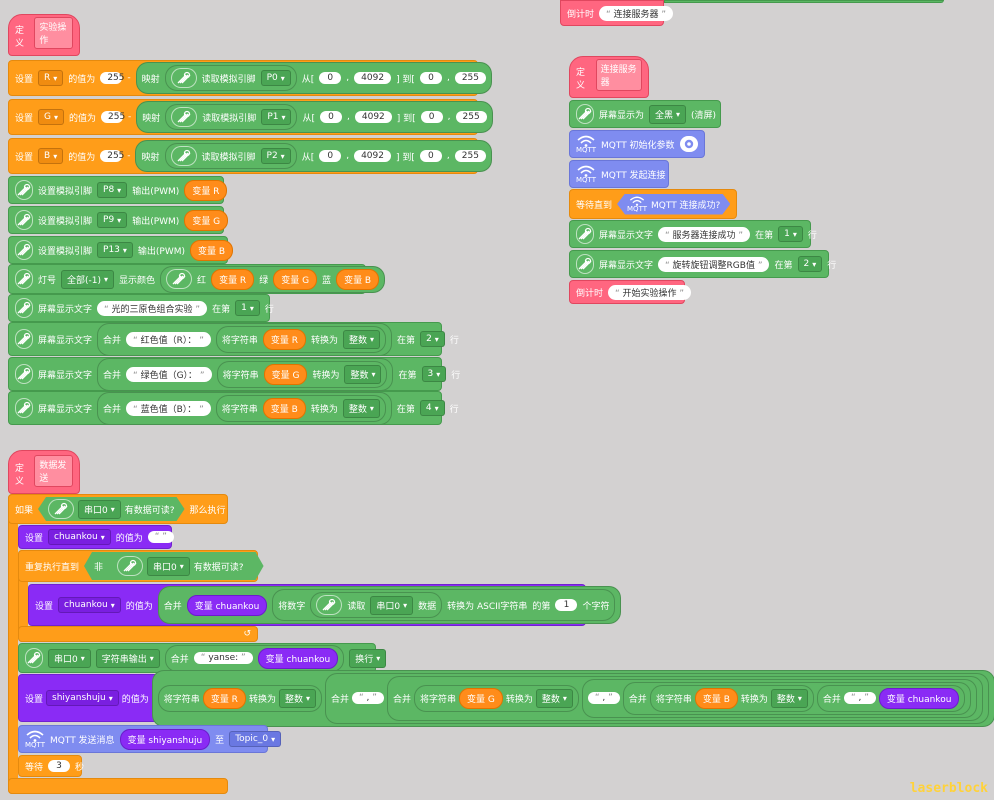  I want to click on var-dropdown: shiyanshuju, so click(82, 698).